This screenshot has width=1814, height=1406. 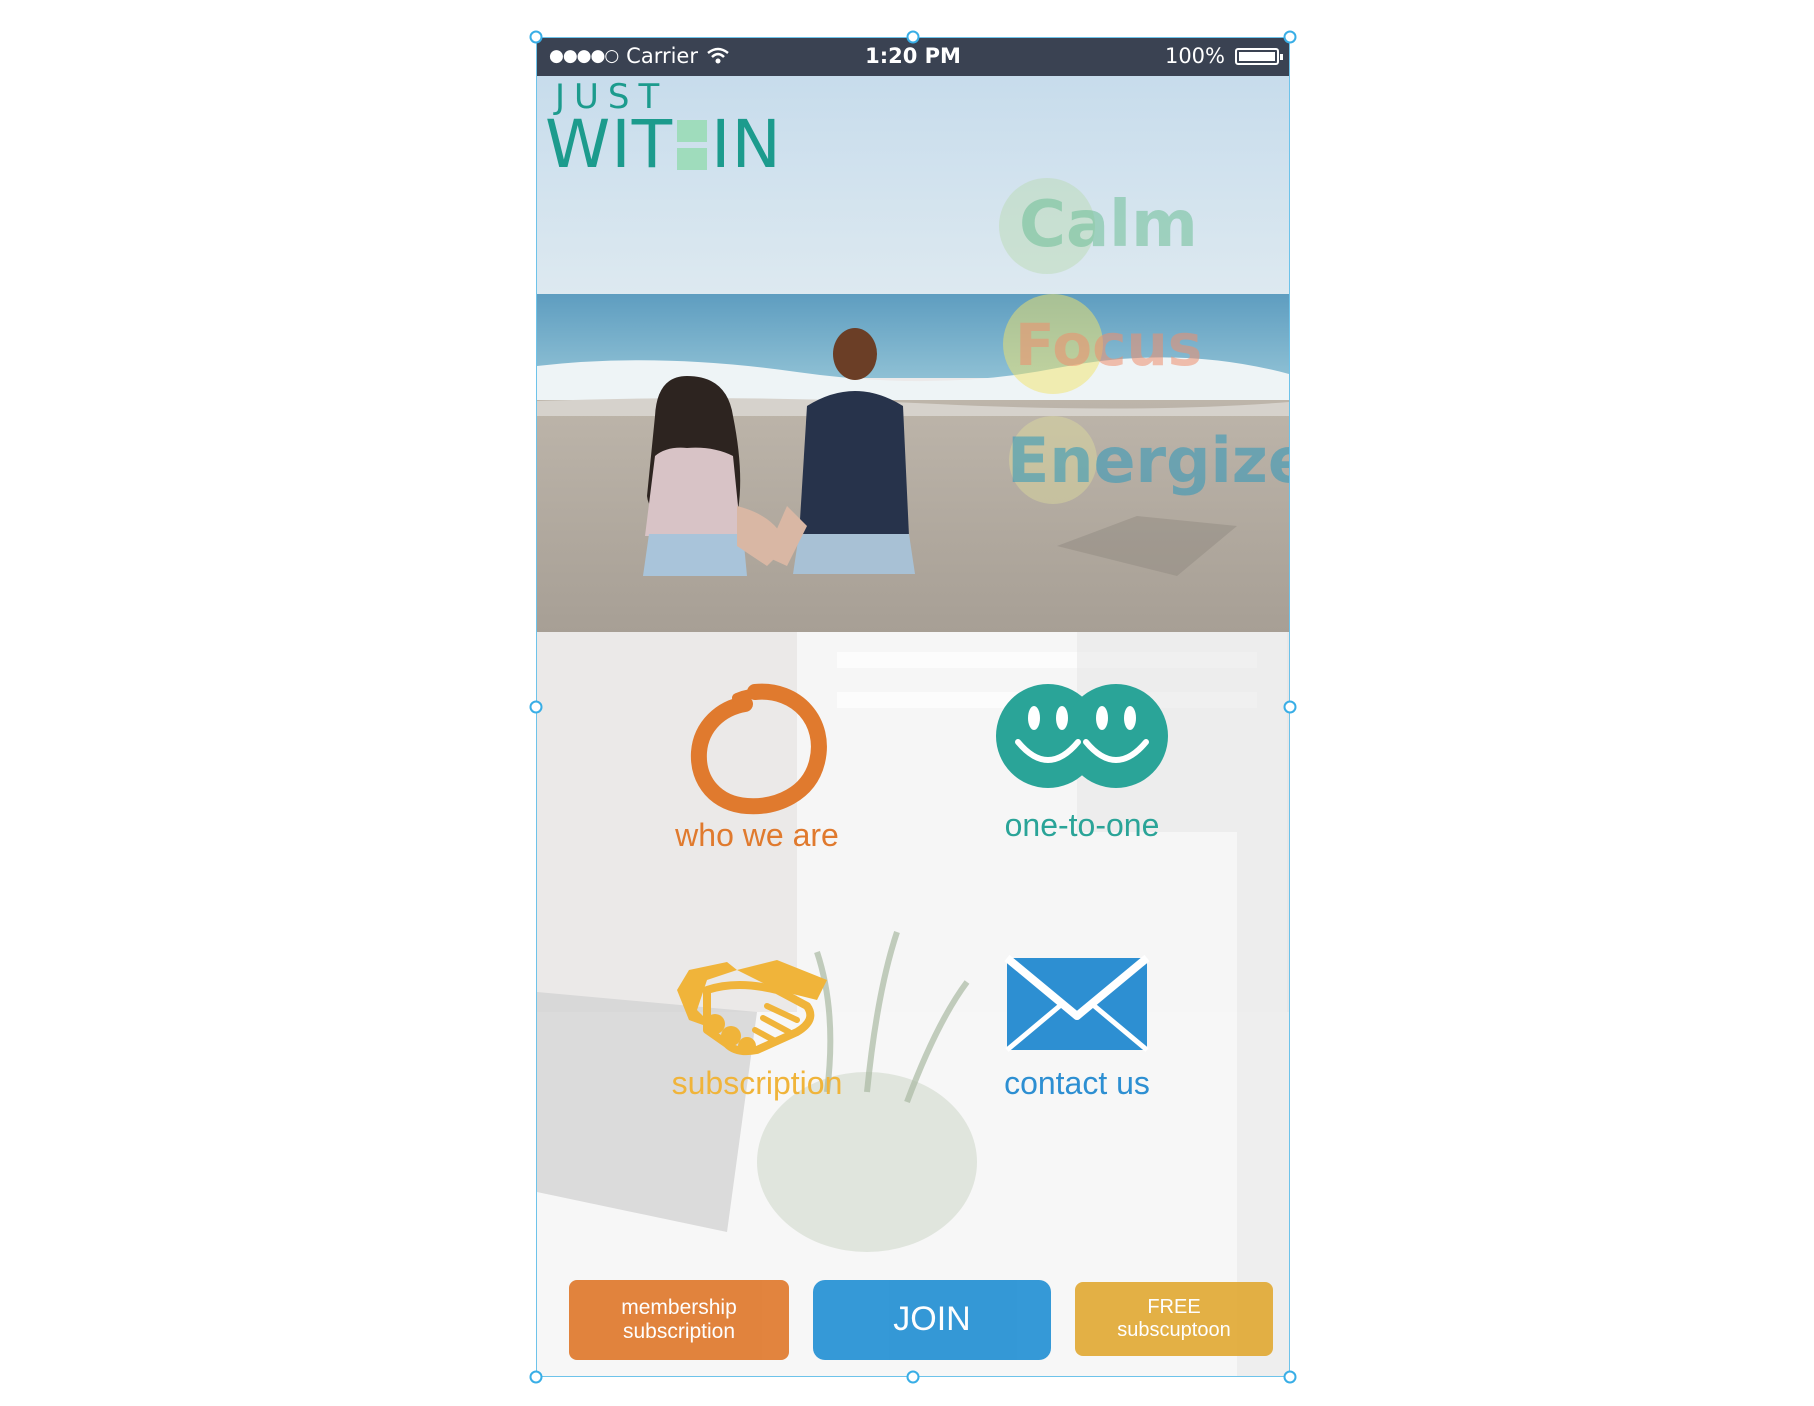 What do you see at coordinates (1082, 825) in the screenshot?
I see `one-to-one-label: one-to-one` at bounding box center [1082, 825].